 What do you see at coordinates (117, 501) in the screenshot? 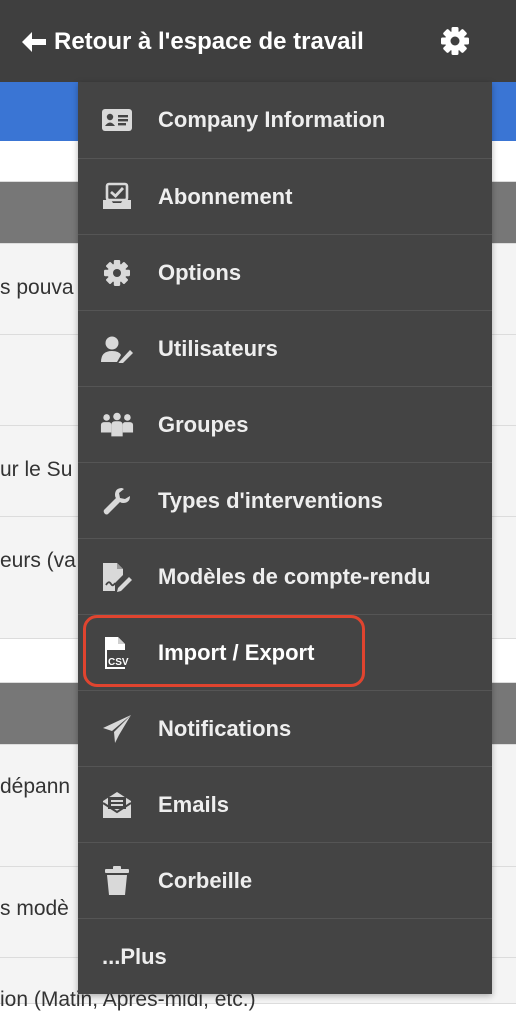
I see `wrench-icon` at bounding box center [117, 501].